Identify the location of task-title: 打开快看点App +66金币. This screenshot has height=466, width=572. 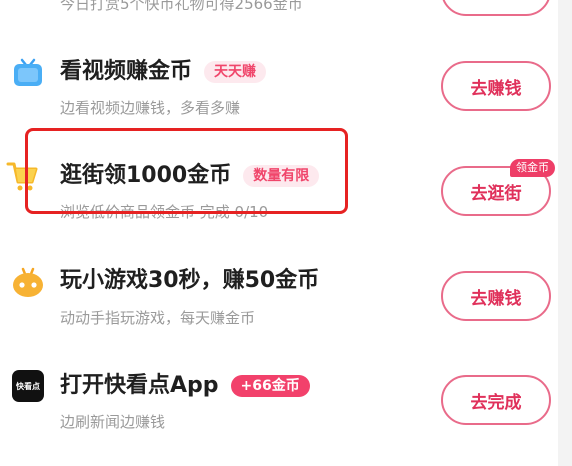
(185, 386).